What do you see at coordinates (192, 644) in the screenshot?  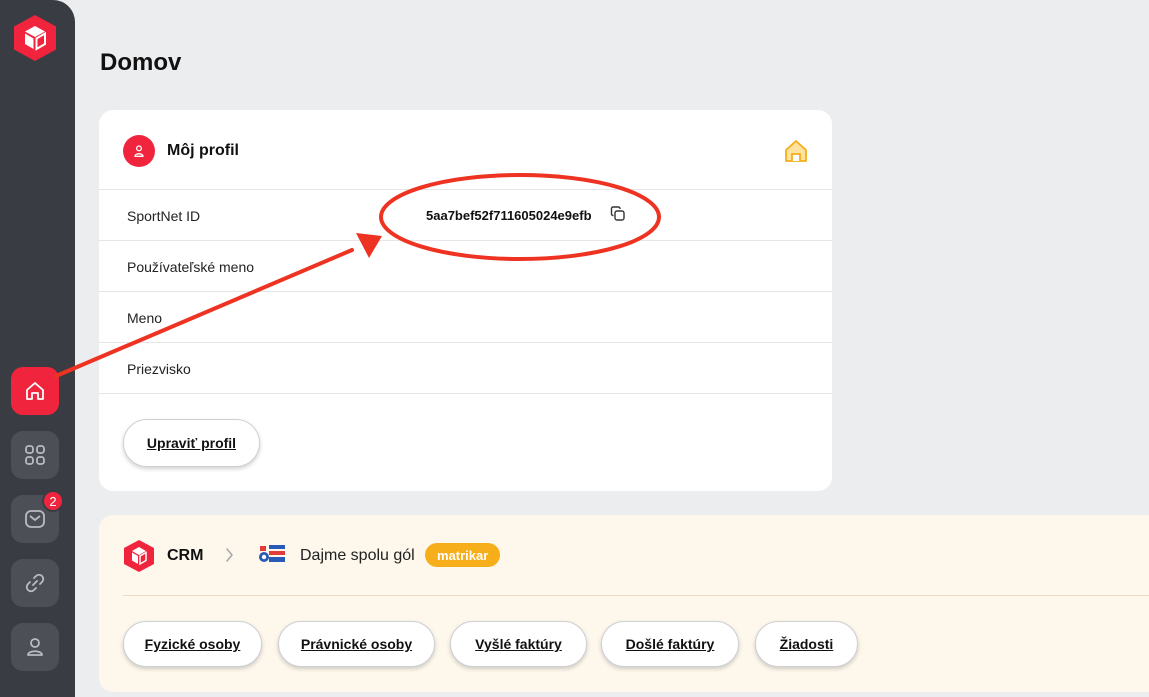 I see `natural-persons-button: Fyzické osoby` at bounding box center [192, 644].